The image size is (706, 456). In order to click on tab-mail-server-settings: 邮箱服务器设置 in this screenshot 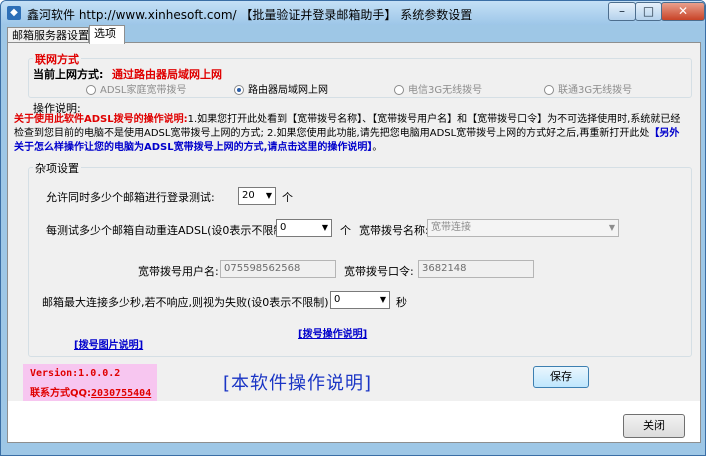, I will do `click(48, 35)`.